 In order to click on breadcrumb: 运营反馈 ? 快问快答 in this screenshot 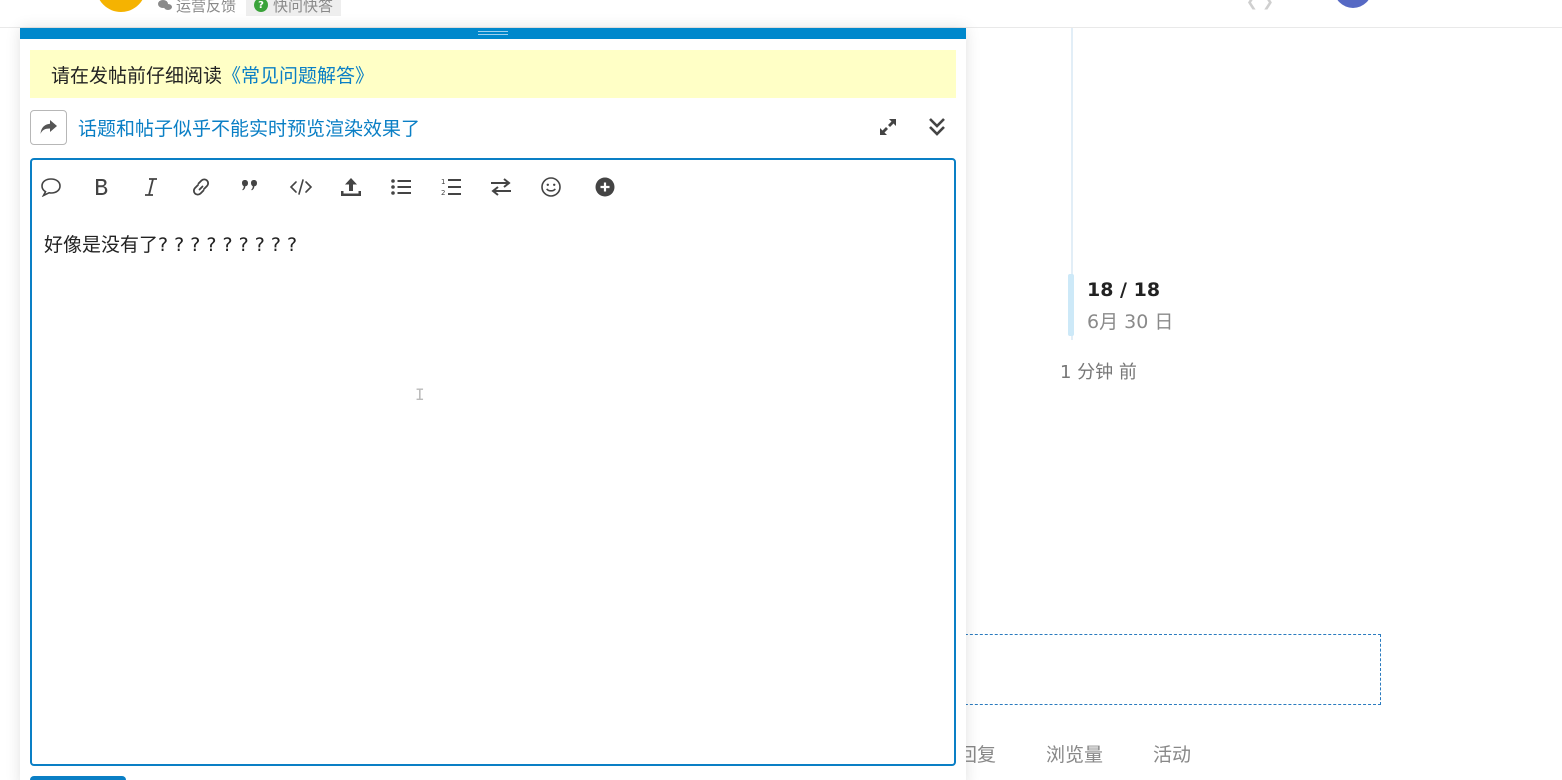, I will do `click(250, 8)`.